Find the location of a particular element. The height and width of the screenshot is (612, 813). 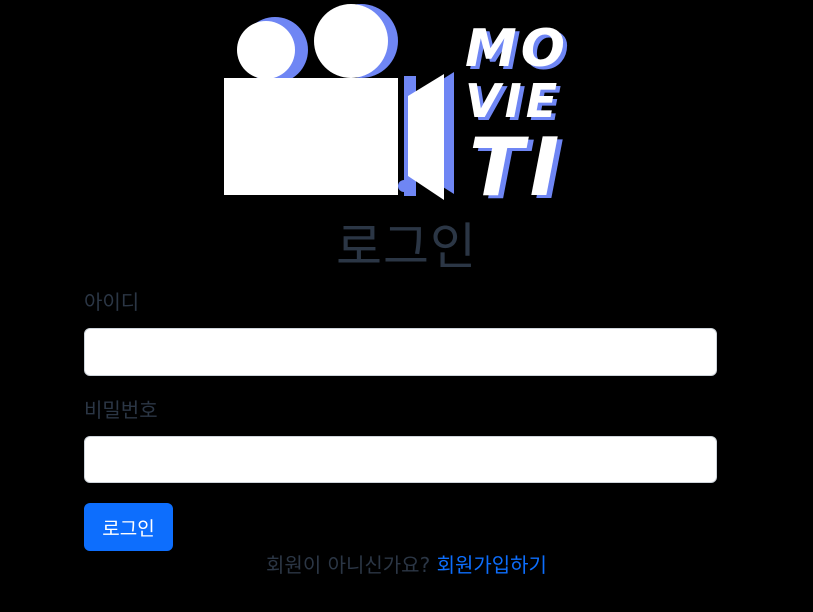

movie-camera-icon: MO MO VIE VIE TI TI is located at coordinates (396, 107).